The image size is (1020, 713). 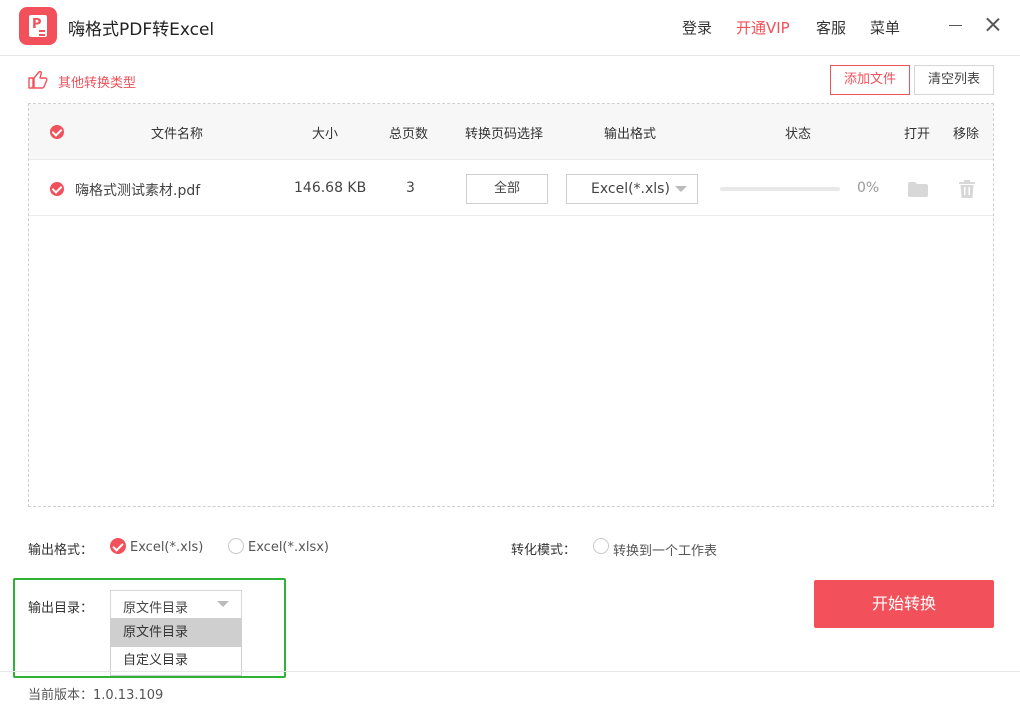 What do you see at coordinates (917, 134) in the screenshot?
I see `header-open: 打开` at bounding box center [917, 134].